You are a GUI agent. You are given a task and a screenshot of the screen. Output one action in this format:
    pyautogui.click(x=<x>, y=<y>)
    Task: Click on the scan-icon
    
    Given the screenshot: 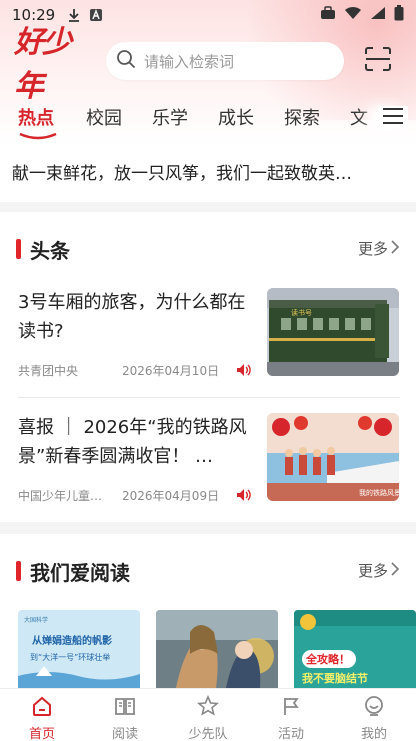 What is the action you would take?
    pyautogui.click(x=378, y=61)
    